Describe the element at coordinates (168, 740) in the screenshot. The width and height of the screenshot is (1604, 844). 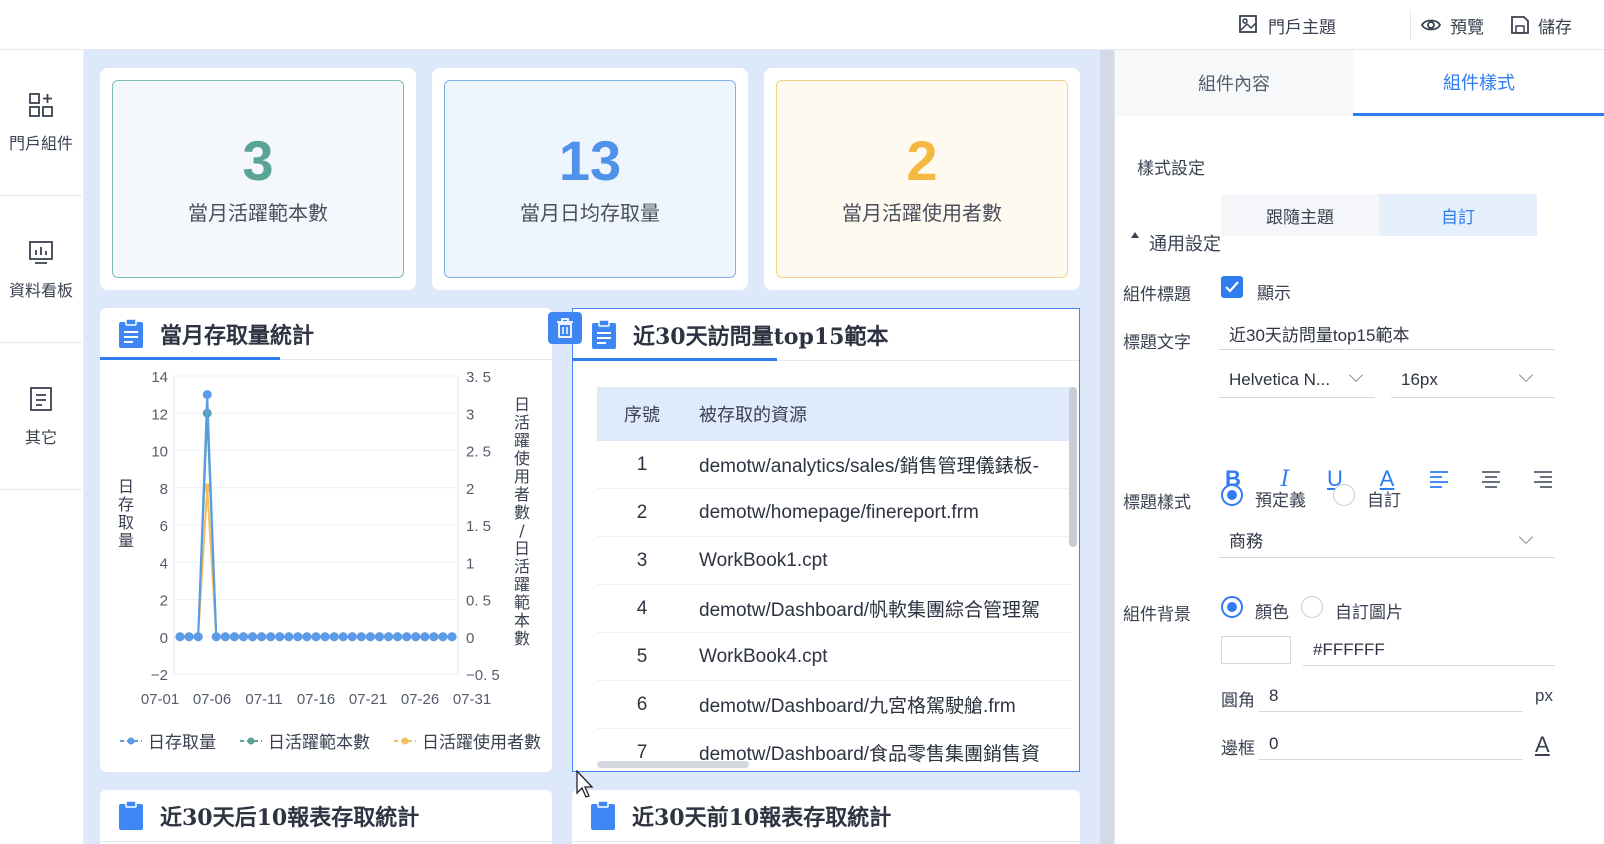
I see `legend-item-access: 日存取量` at that location.